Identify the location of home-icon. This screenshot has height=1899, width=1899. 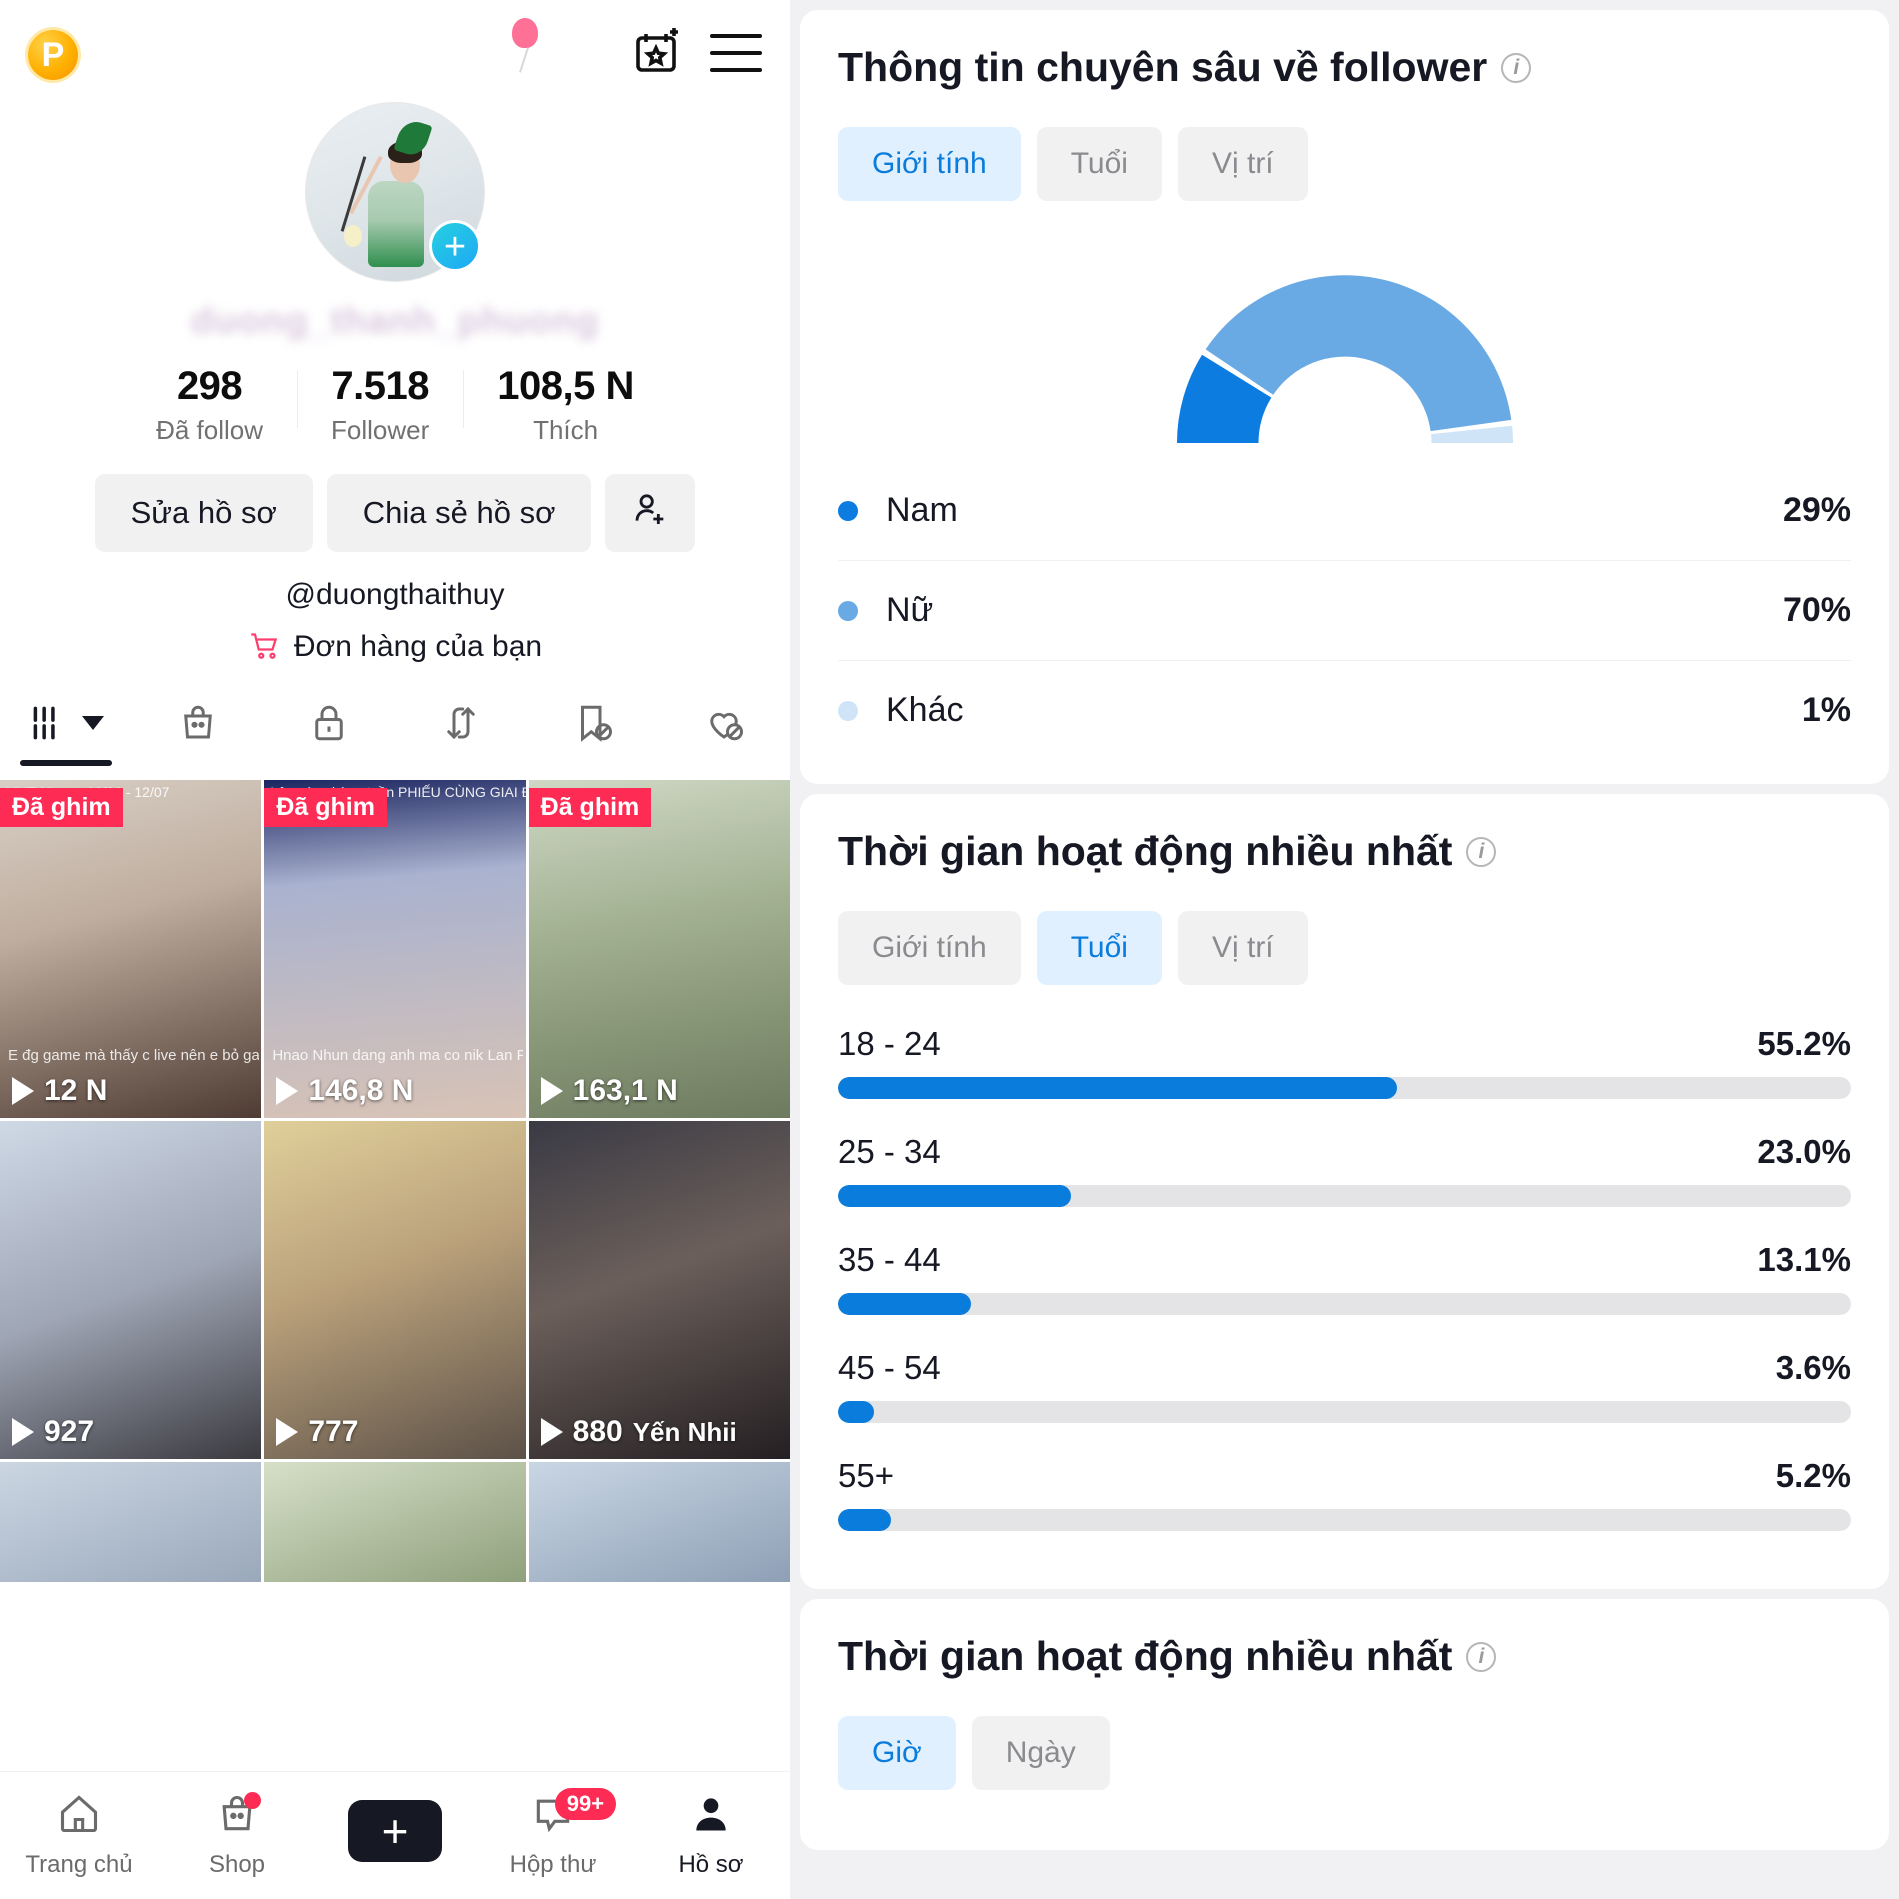
(79, 1816).